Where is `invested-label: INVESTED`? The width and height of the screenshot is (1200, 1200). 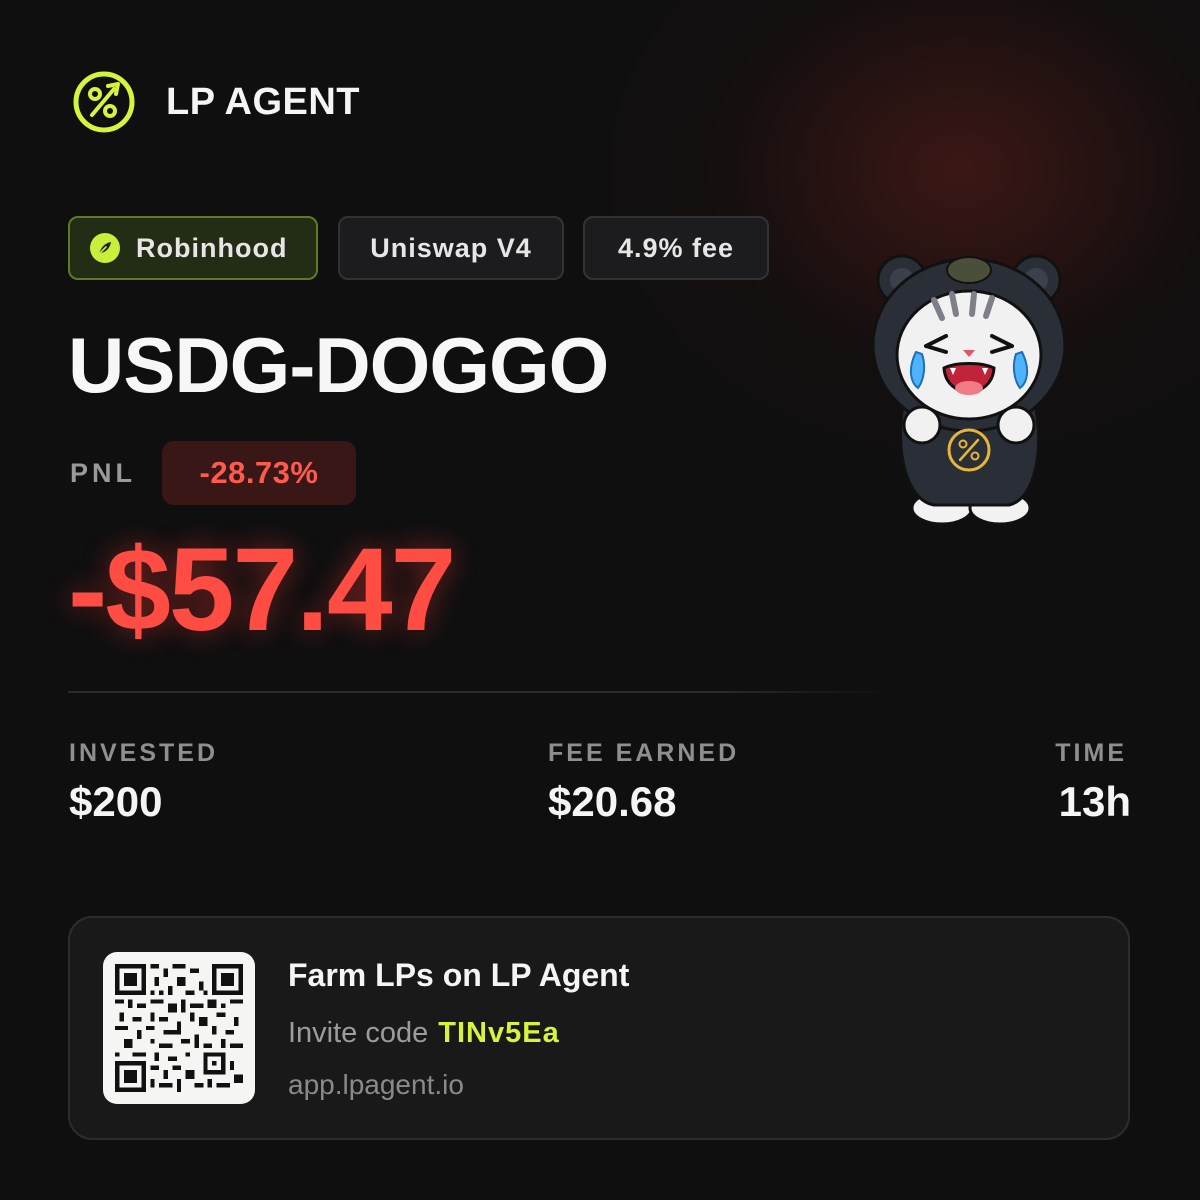 invested-label: INVESTED is located at coordinates (144, 753).